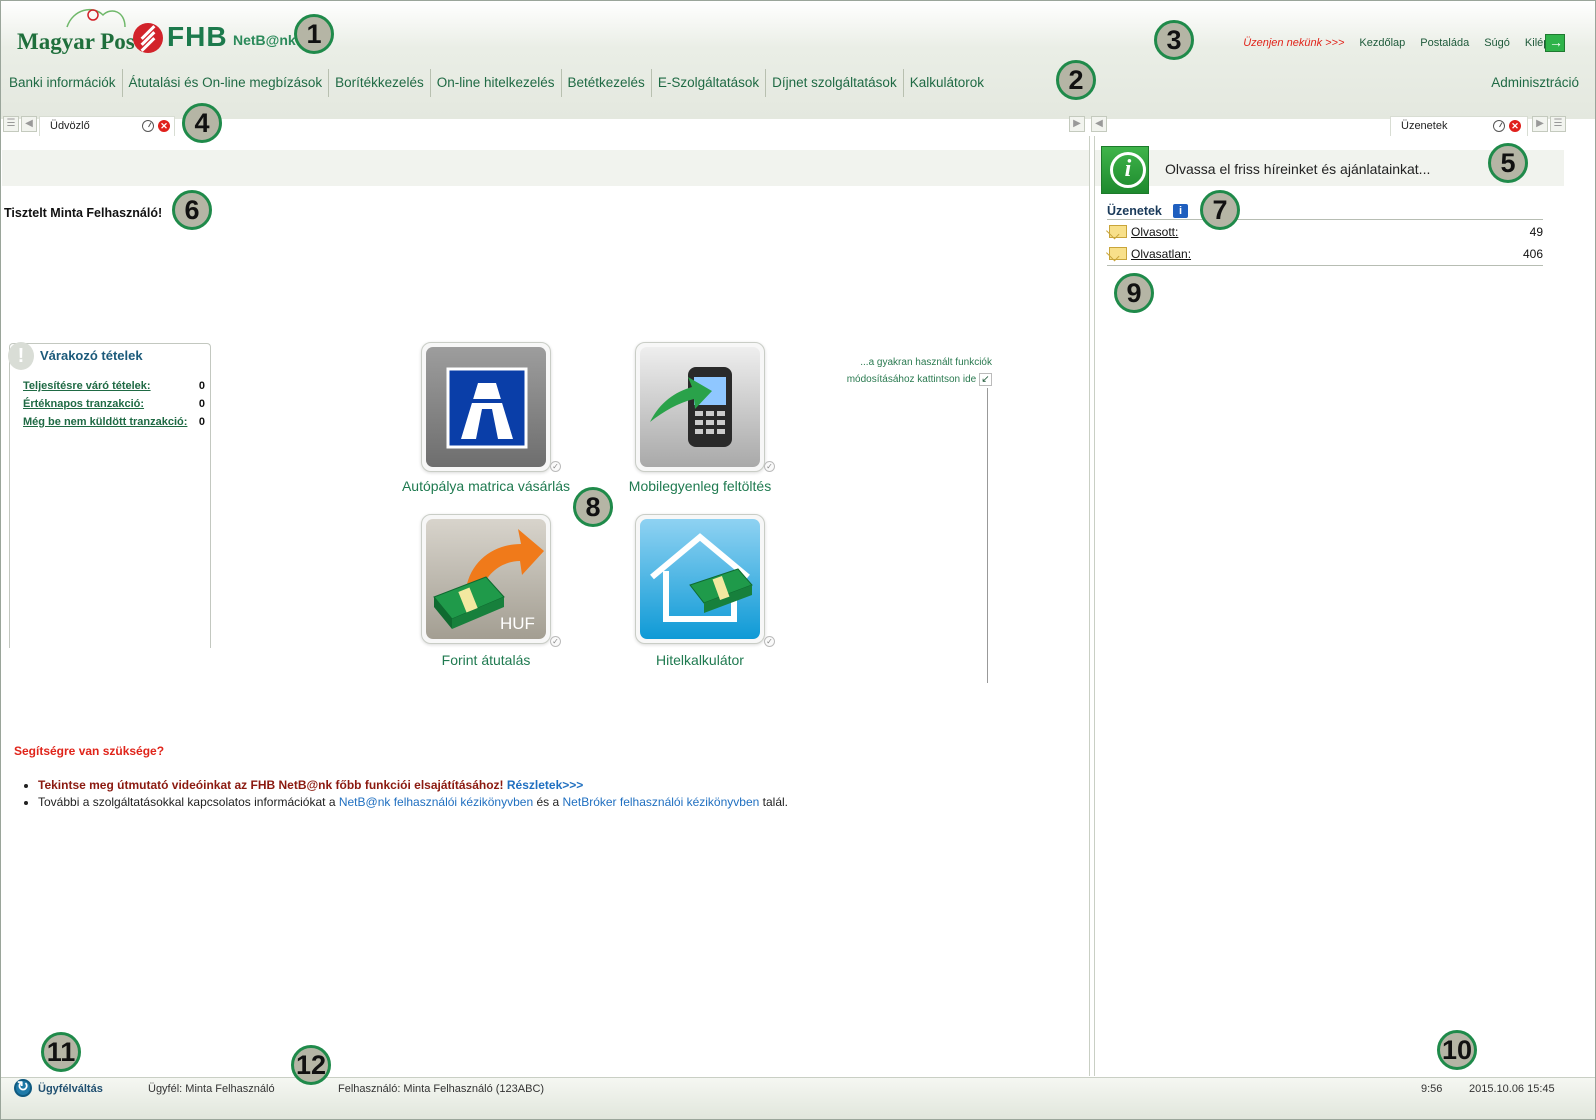  What do you see at coordinates (1535, 82) in the screenshot?
I see `admin-menu-item: Adminisztráció` at bounding box center [1535, 82].